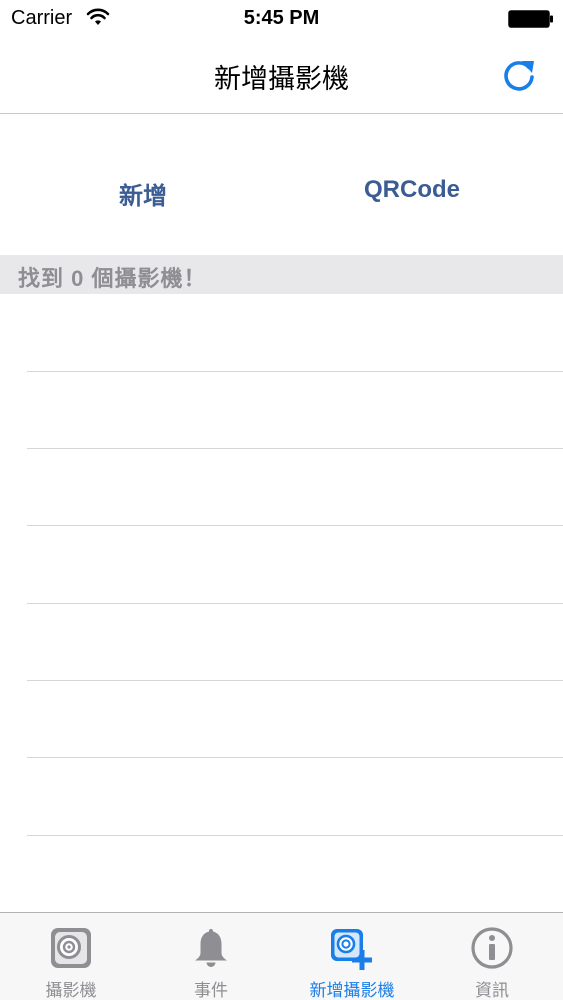 The height and width of the screenshot is (1000, 563). I want to click on qrcode-button: QRCode, so click(412, 190).